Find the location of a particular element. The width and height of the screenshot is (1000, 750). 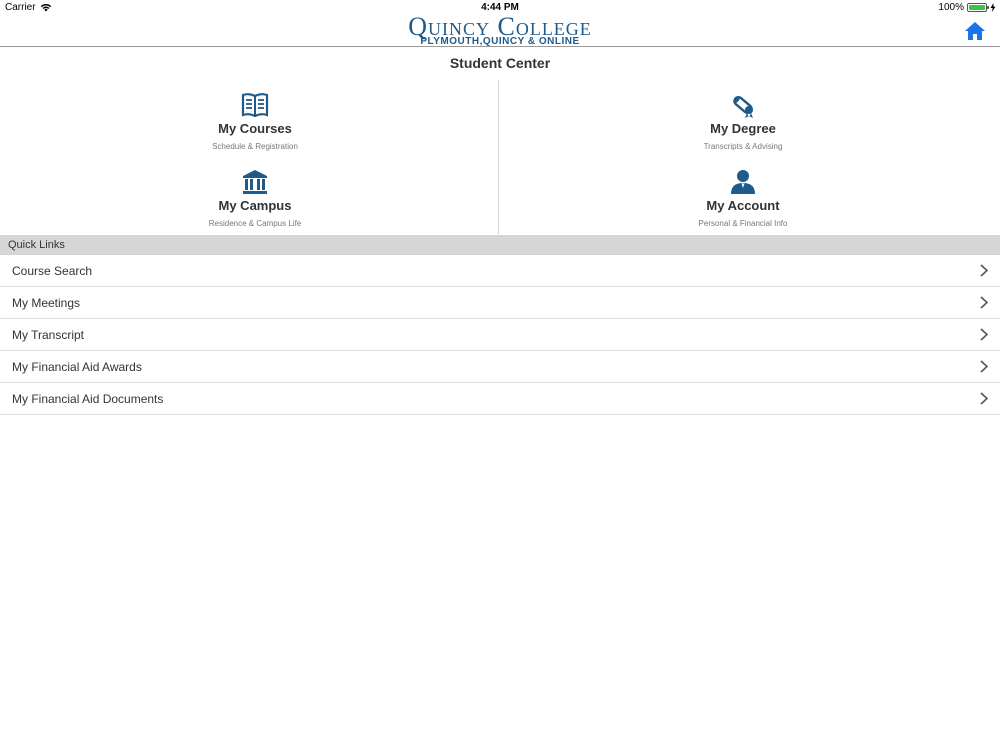

battery-icon is located at coordinates (978, 7).